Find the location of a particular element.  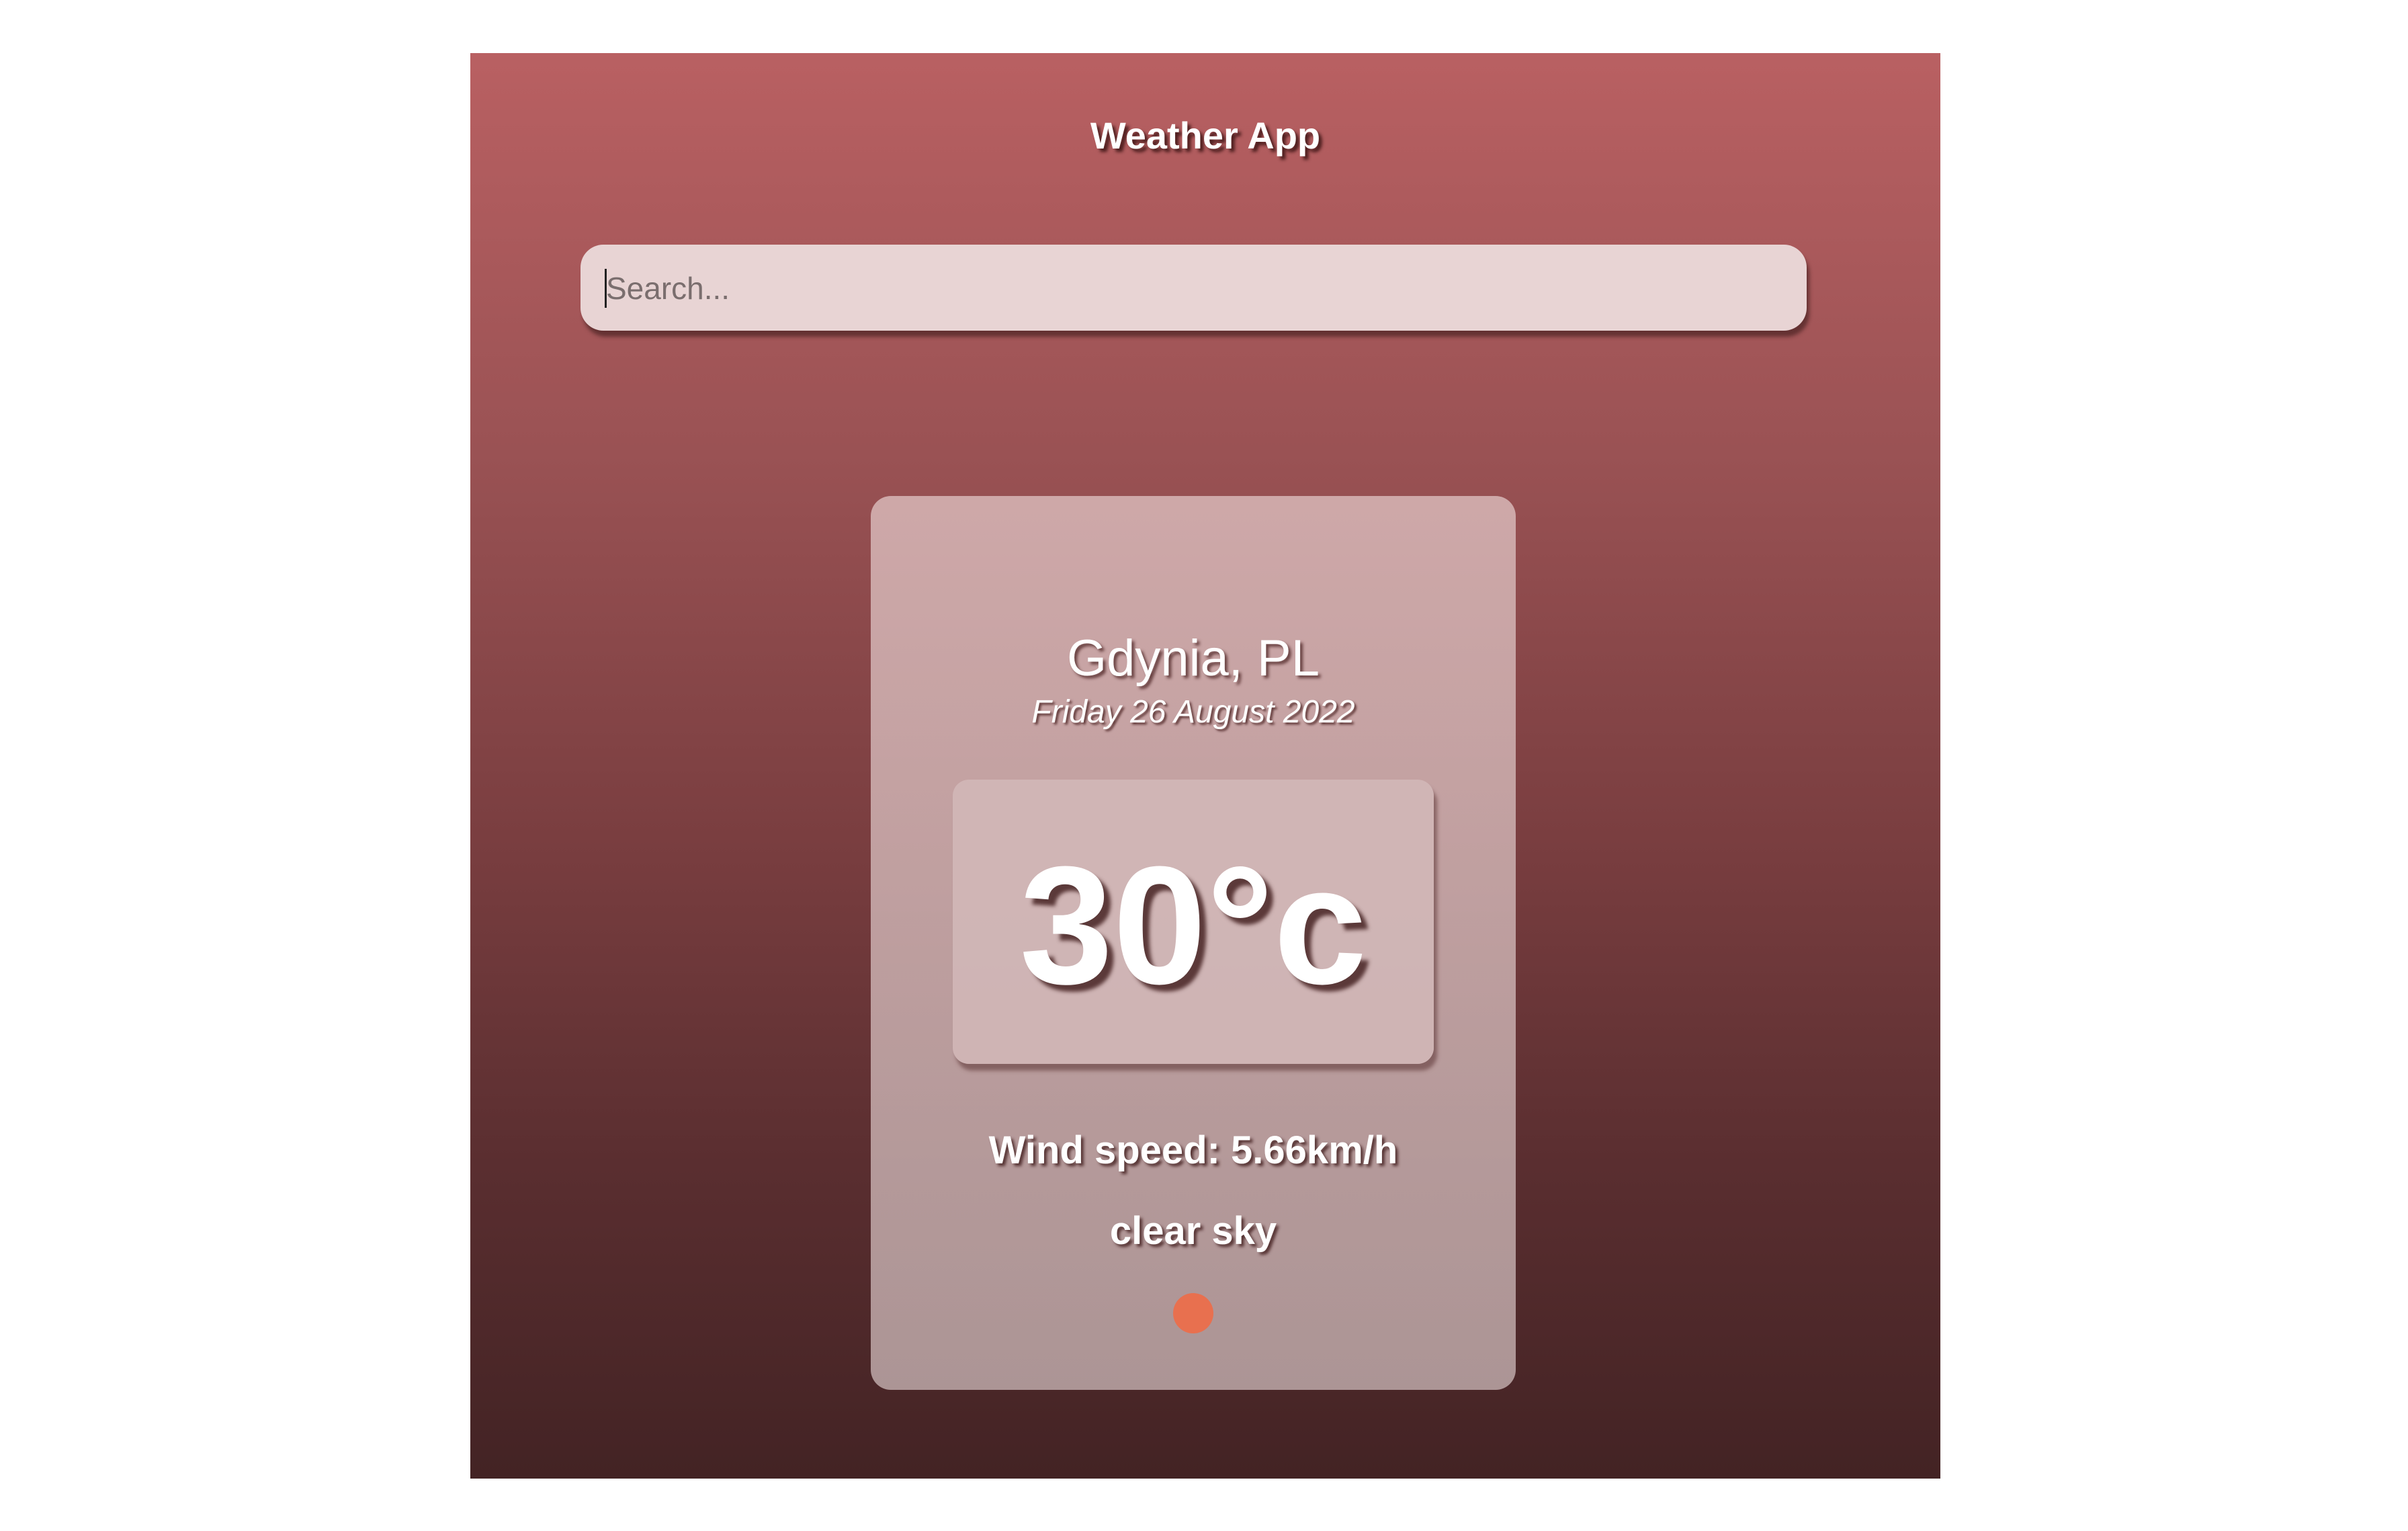

text-caret is located at coordinates (606, 288).